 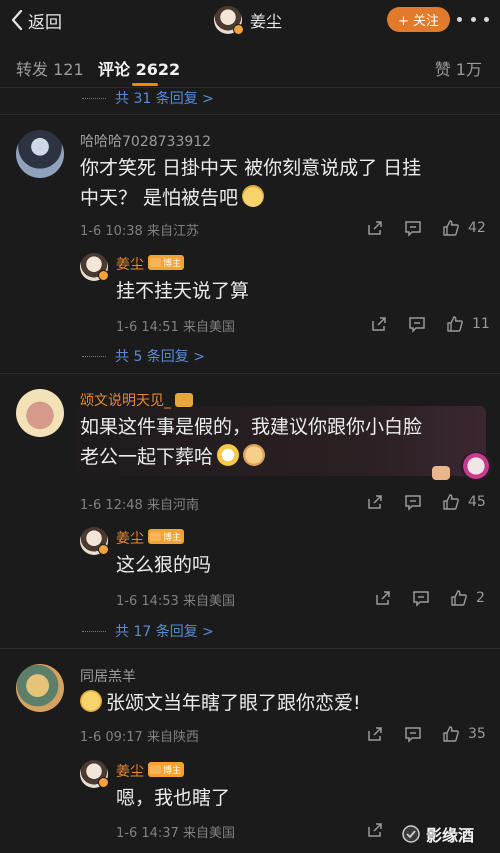 I want to click on comment-username: 同居羔羊, so click(x=108, y=676).